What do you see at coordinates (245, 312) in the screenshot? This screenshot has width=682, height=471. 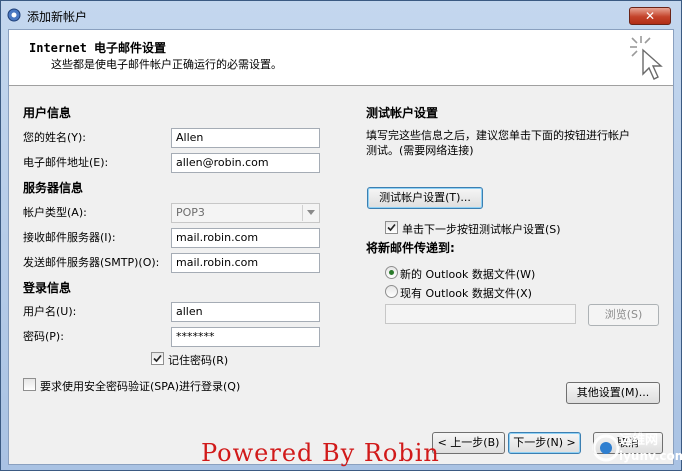 I see `username-input: allen` at bounding box center [245, 312].